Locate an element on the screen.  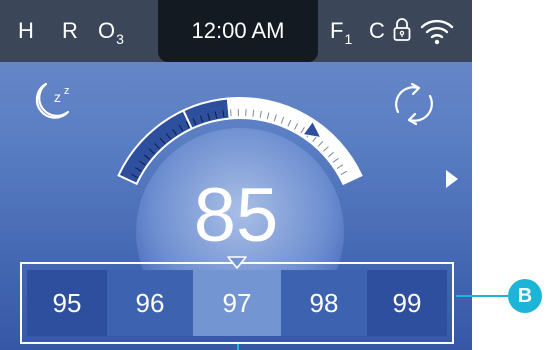
selector-option: 99 is located at coordinates (407, 303).